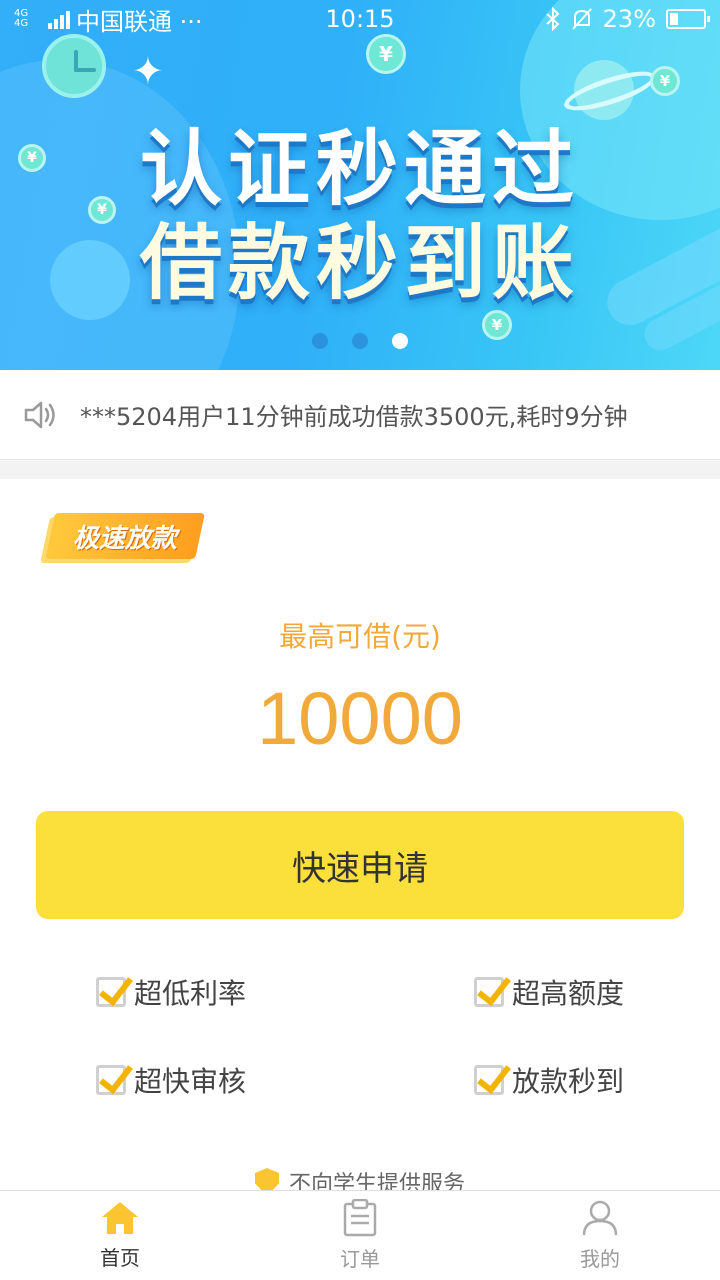  I want to click on signal-icon, so click(59, 19).